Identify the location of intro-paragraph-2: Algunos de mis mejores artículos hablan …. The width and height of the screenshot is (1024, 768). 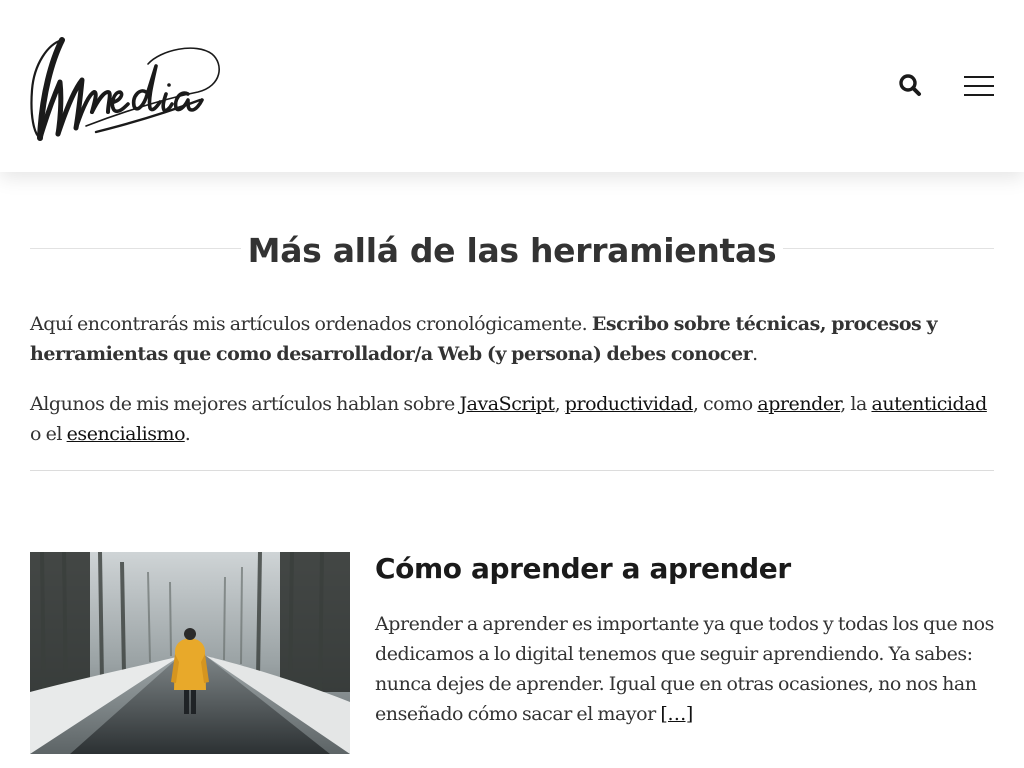
(513, 419).